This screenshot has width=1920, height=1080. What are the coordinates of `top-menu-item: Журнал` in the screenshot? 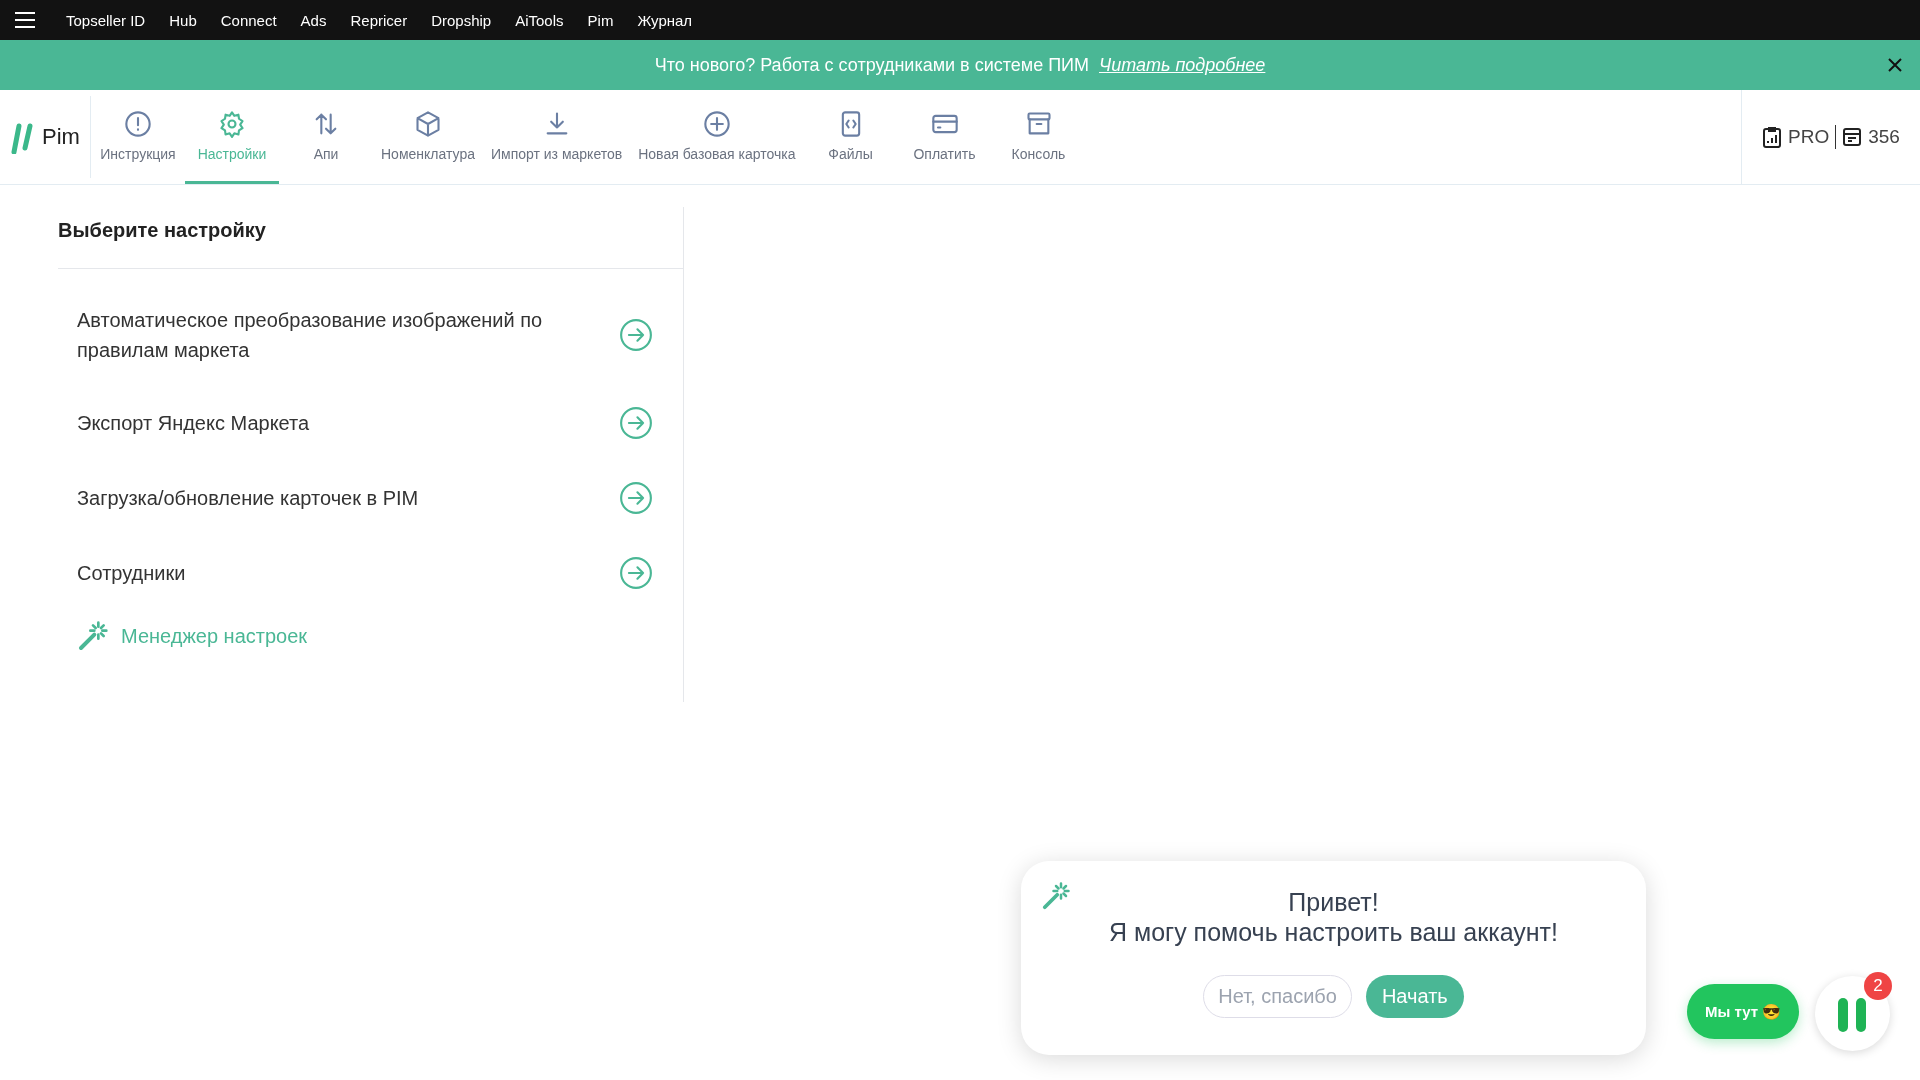 It's located at (665, 20).